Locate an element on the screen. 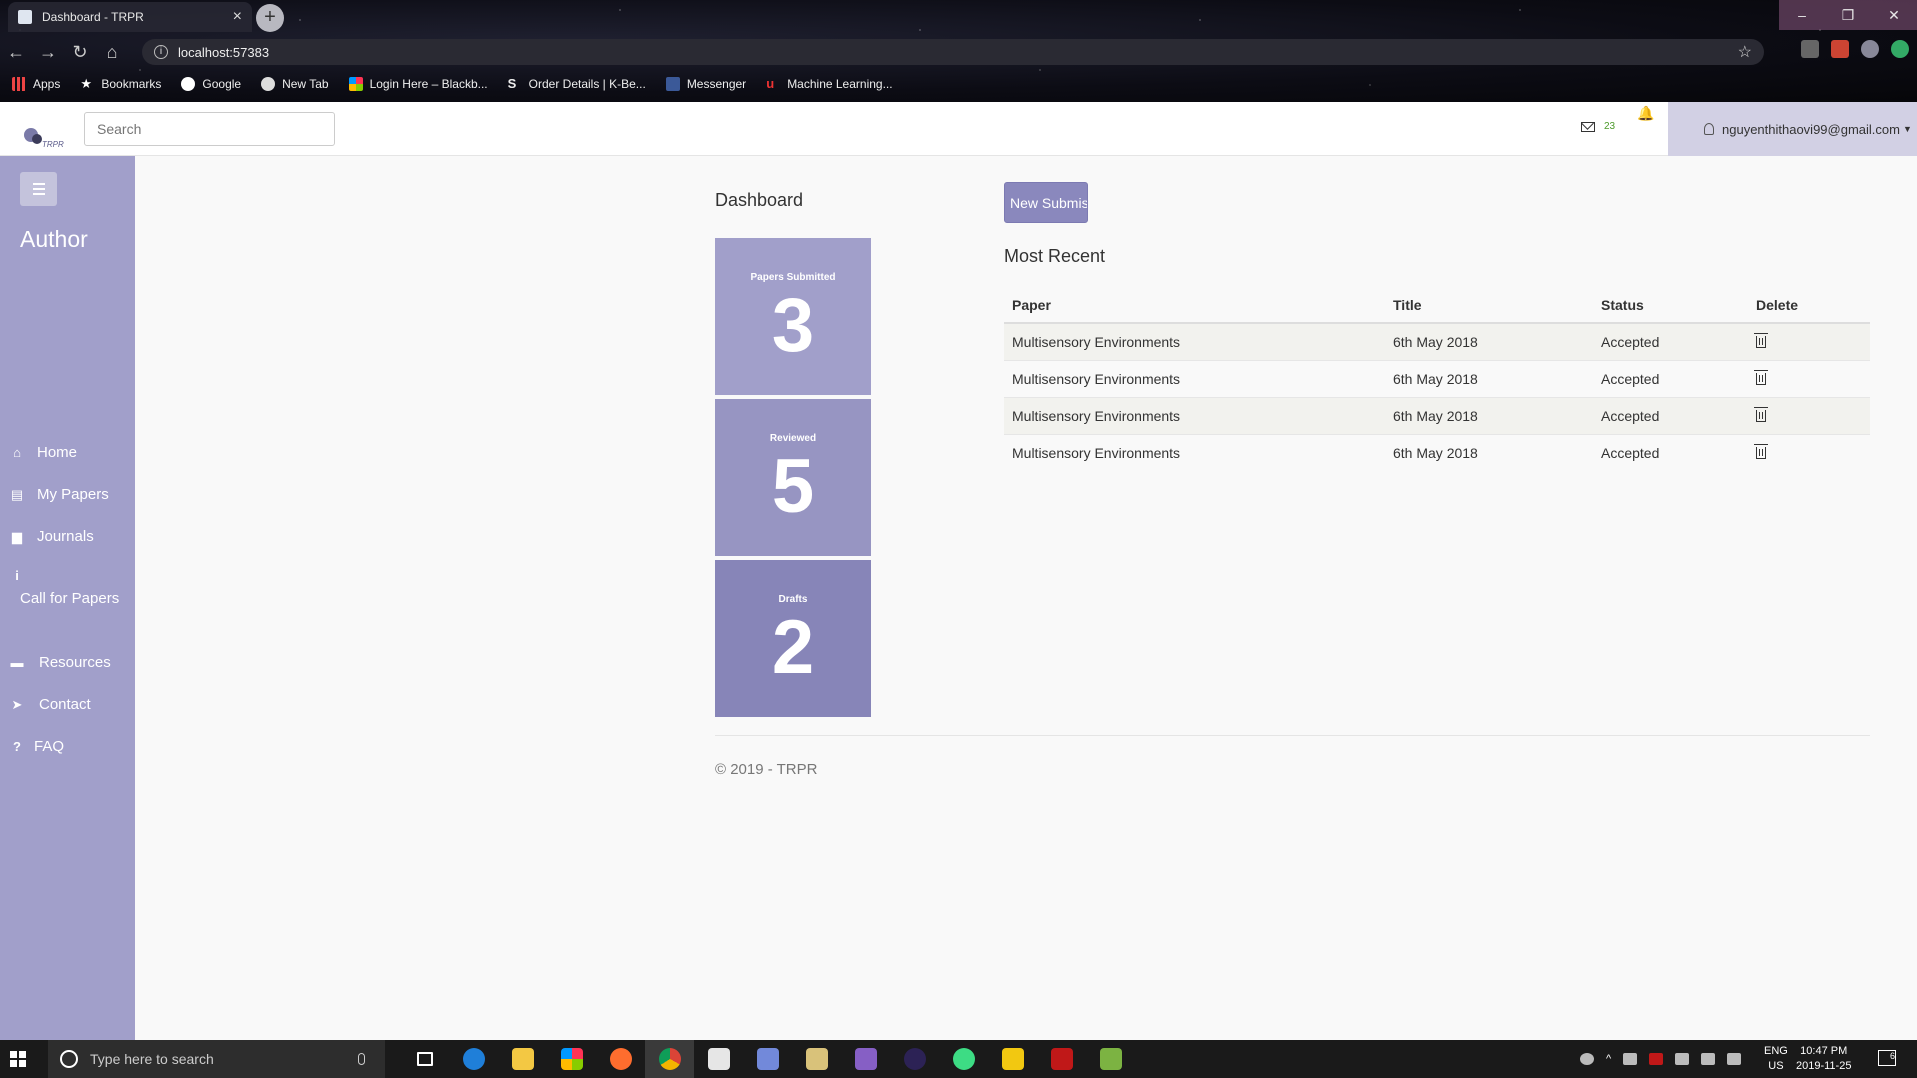 This screenshot has width=1917, height=1078. sidebar-item-my-papers: ▤ My Papers is located at coordinates (59, 494).